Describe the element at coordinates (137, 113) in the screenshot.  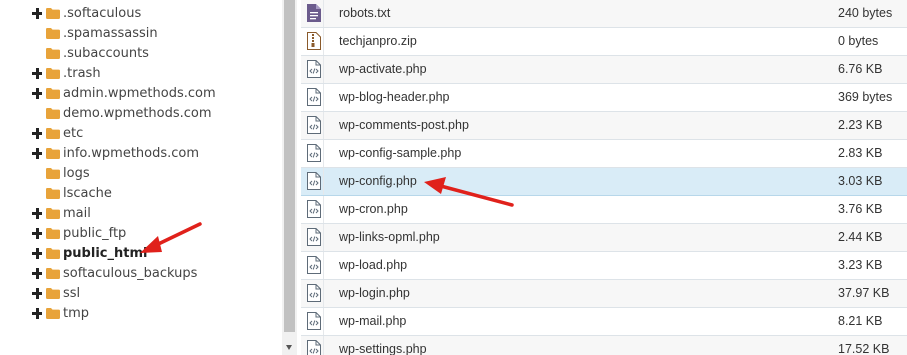
I see `tree-item-label: demo.wpmethods.com` at that location.